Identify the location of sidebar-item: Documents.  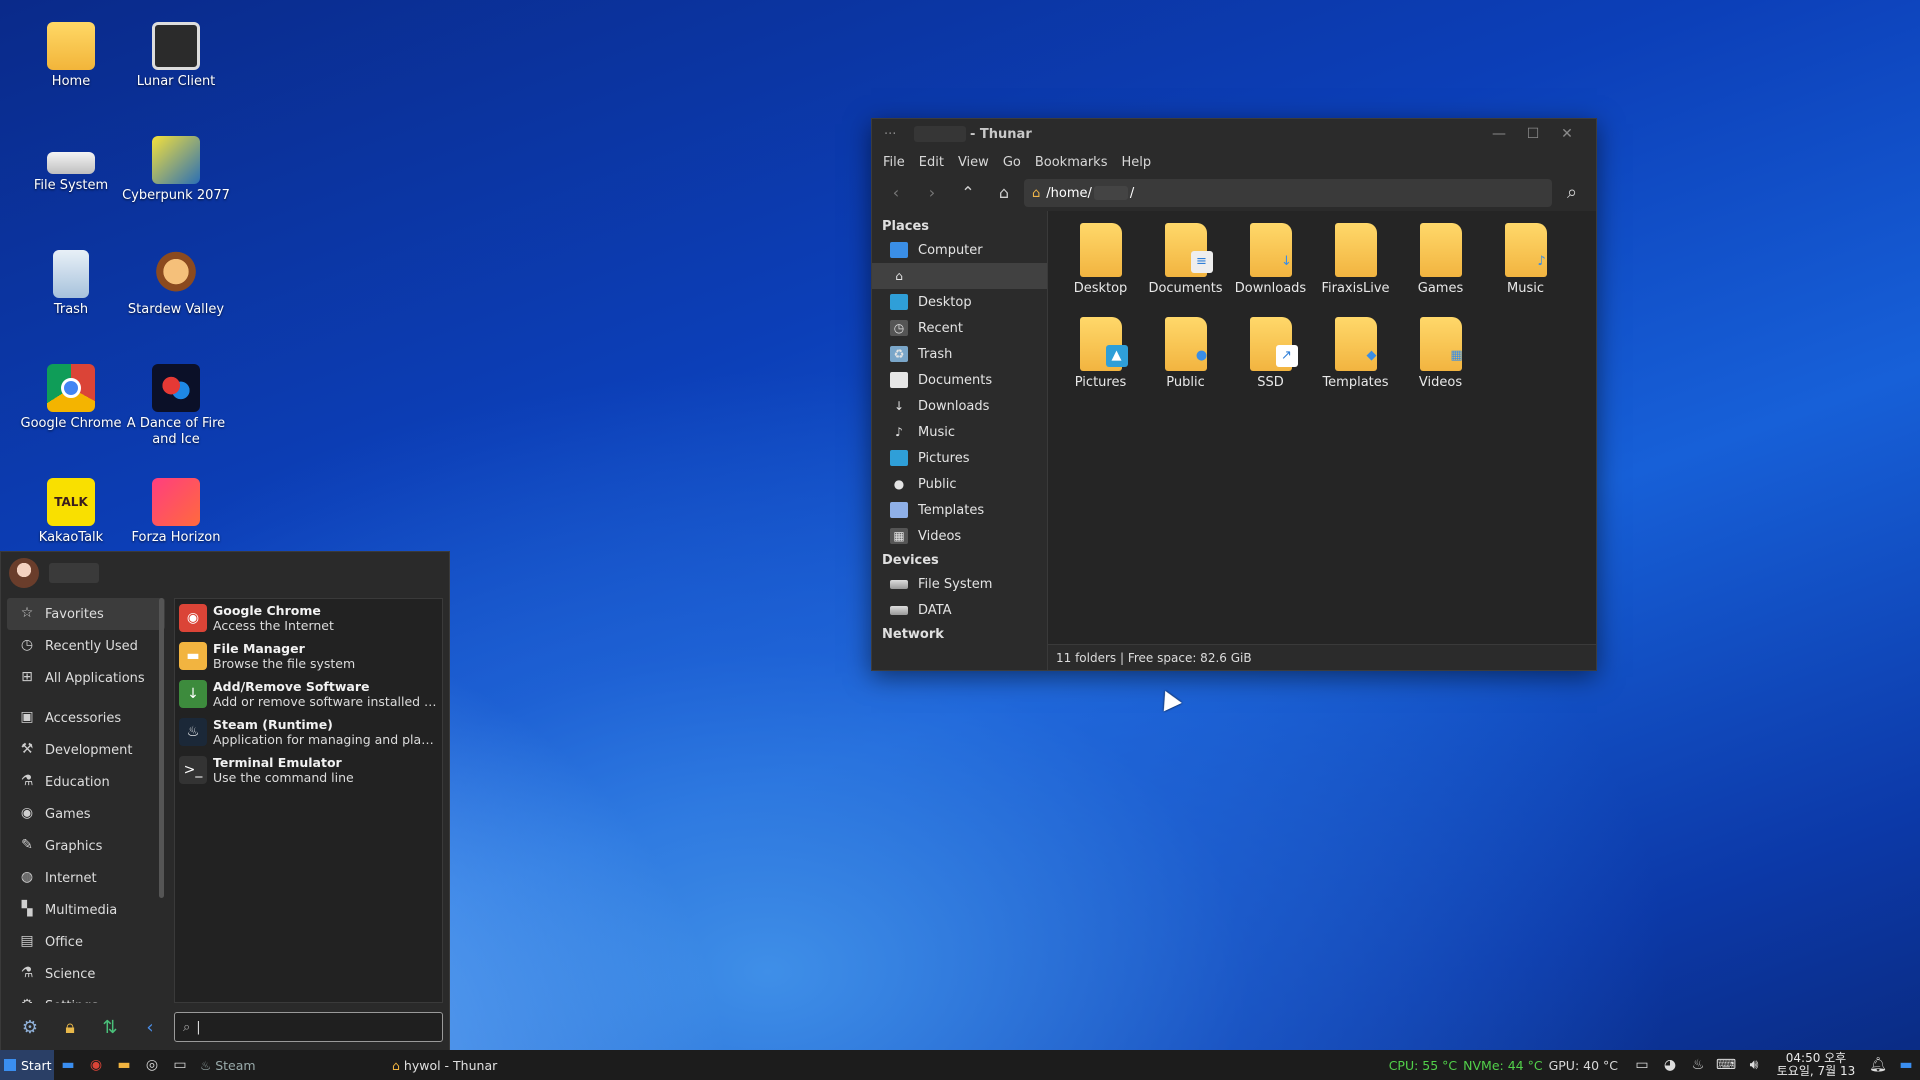
(959, 380).